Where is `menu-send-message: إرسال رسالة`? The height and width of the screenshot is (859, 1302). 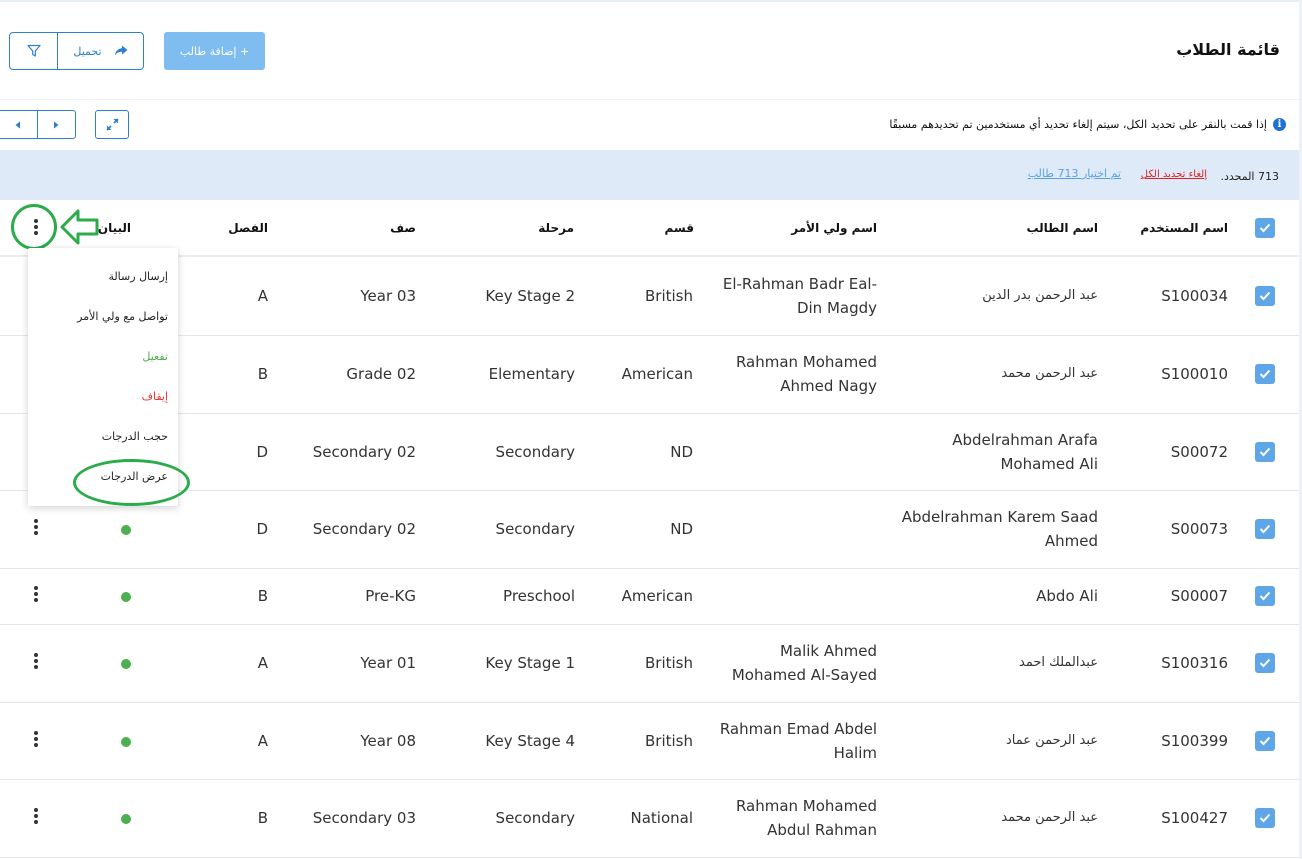 menu-send-message: إرسال رسالة is located at coordinates (138, 276).